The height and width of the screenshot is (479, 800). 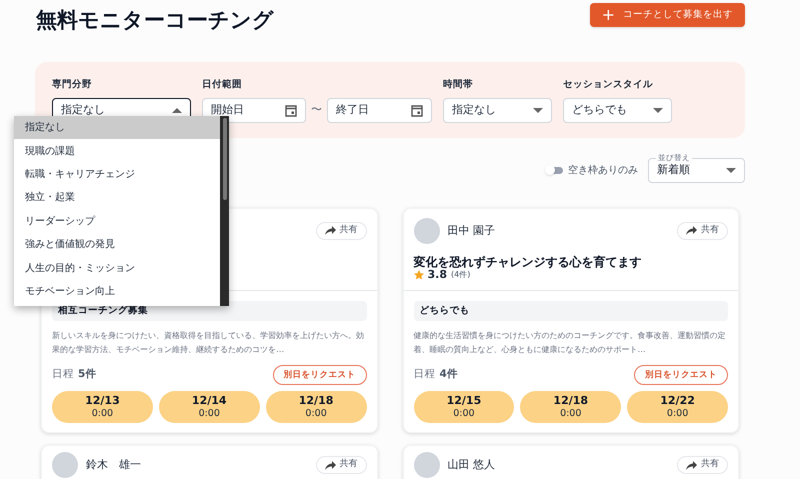 I want to click on date-slot-button: 12/14 0:00, so click(x=209, y=407).